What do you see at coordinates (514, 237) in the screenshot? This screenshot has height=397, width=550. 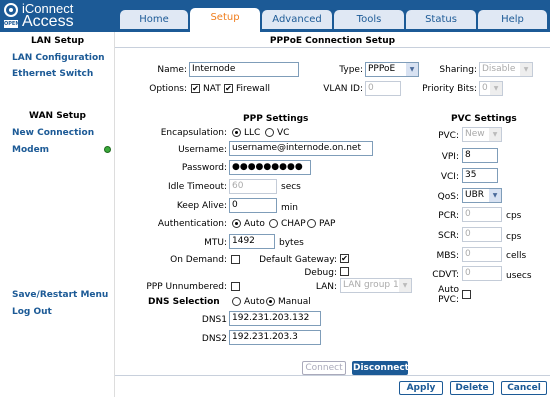 I see `scr-unit: cps` at bounding box center [514, 237].